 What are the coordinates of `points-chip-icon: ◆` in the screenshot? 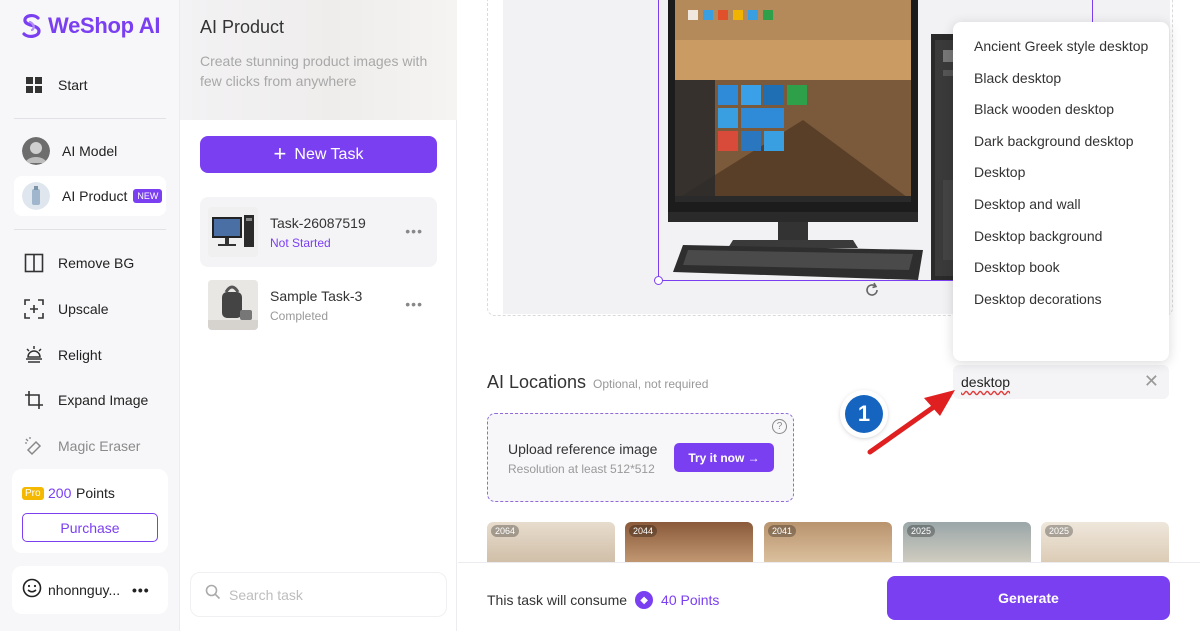 It's located at (644, 600).